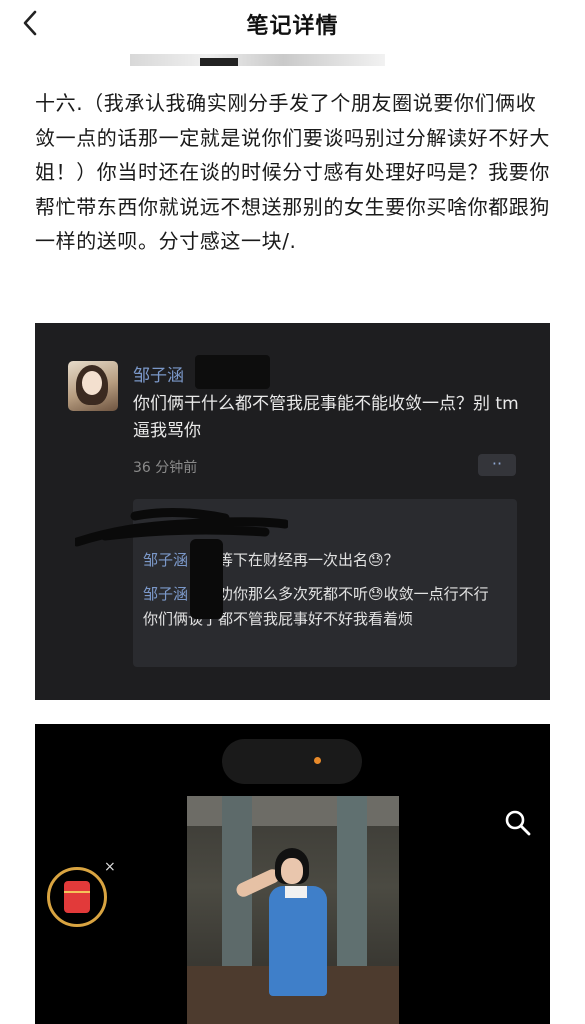  I want to click on video-ceiling, so click(293, 811).